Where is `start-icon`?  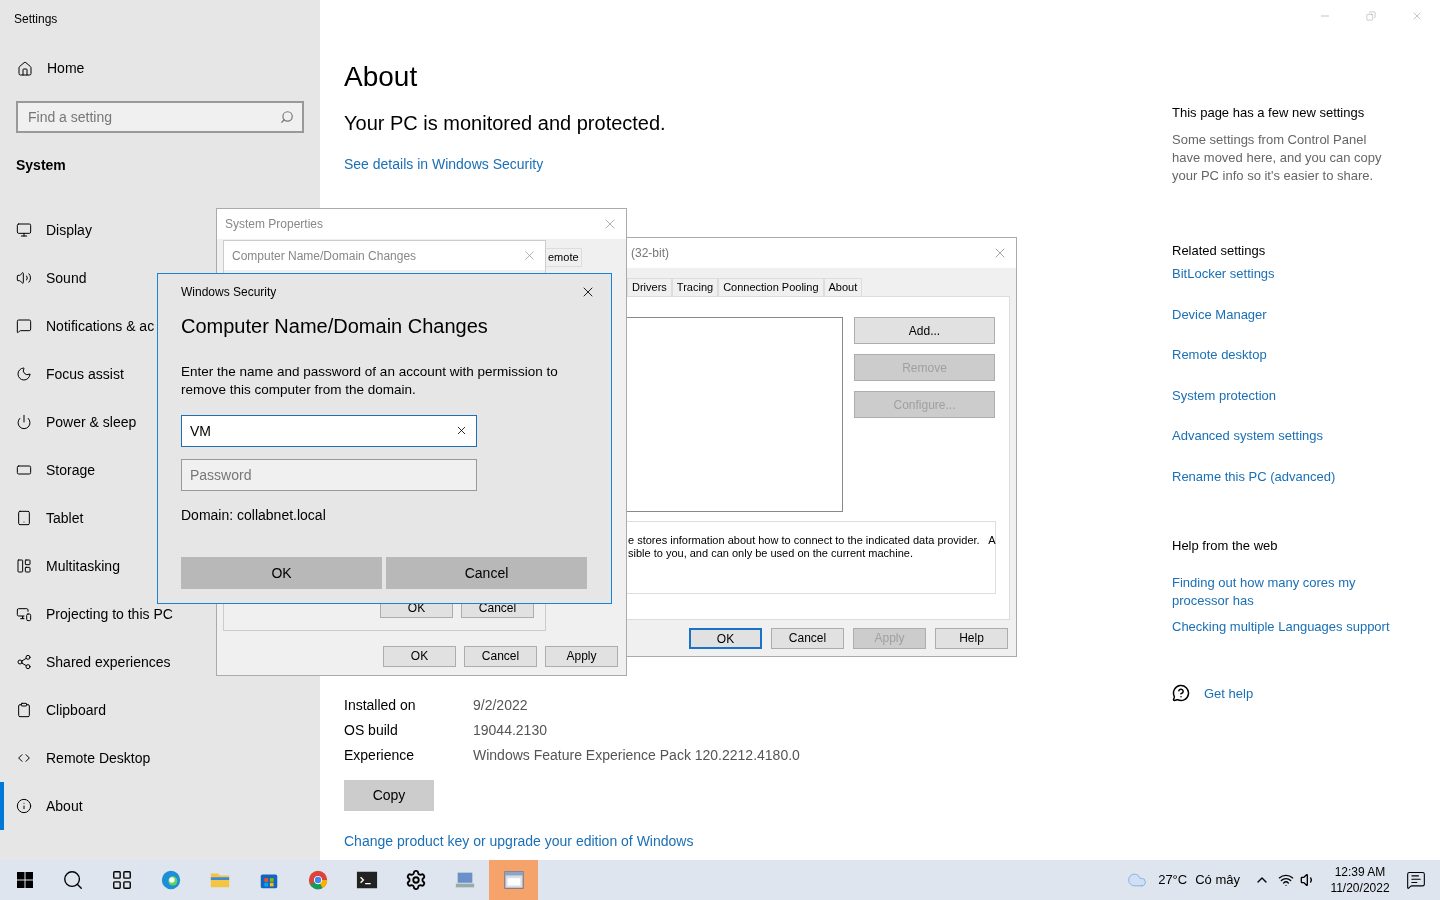 start-icon is located at coordinates (25, 880).